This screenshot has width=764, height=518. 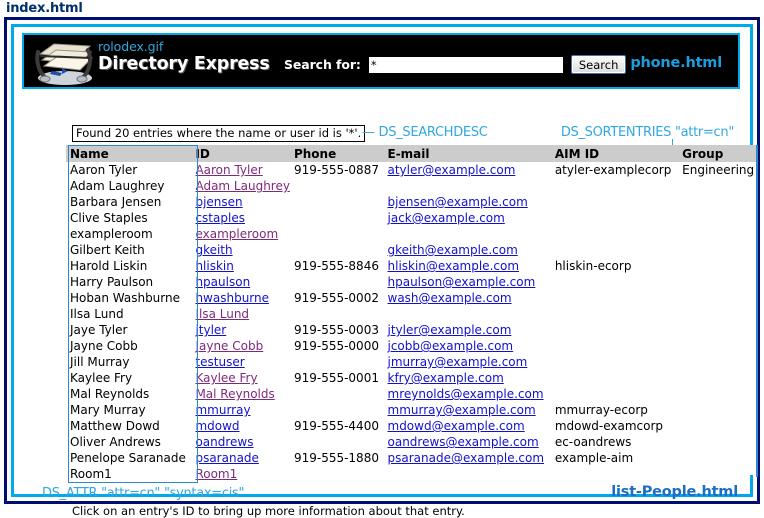 What do you see at coordinates (676, 63) in the screenshot?
I see `header-corner-link: phone.html` at bounding box center [676, 63].